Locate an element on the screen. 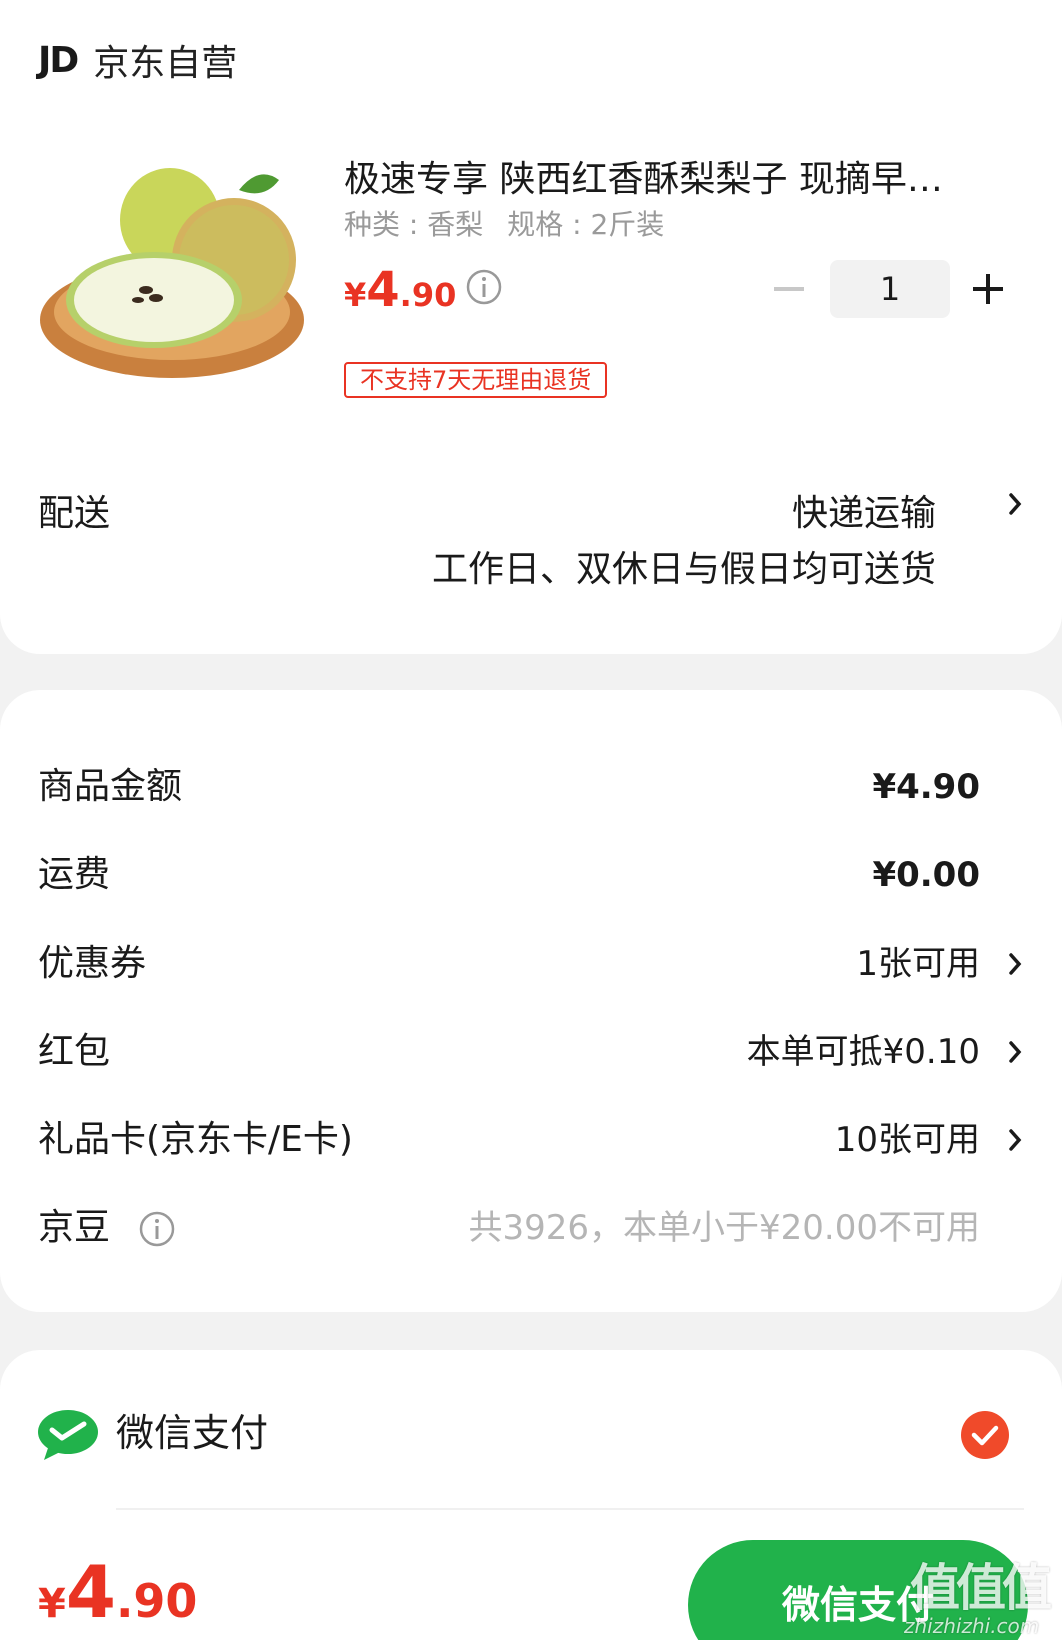 The image size is (1062, 1640). total-currency: ¥ is located at coordinates (52, 1604).